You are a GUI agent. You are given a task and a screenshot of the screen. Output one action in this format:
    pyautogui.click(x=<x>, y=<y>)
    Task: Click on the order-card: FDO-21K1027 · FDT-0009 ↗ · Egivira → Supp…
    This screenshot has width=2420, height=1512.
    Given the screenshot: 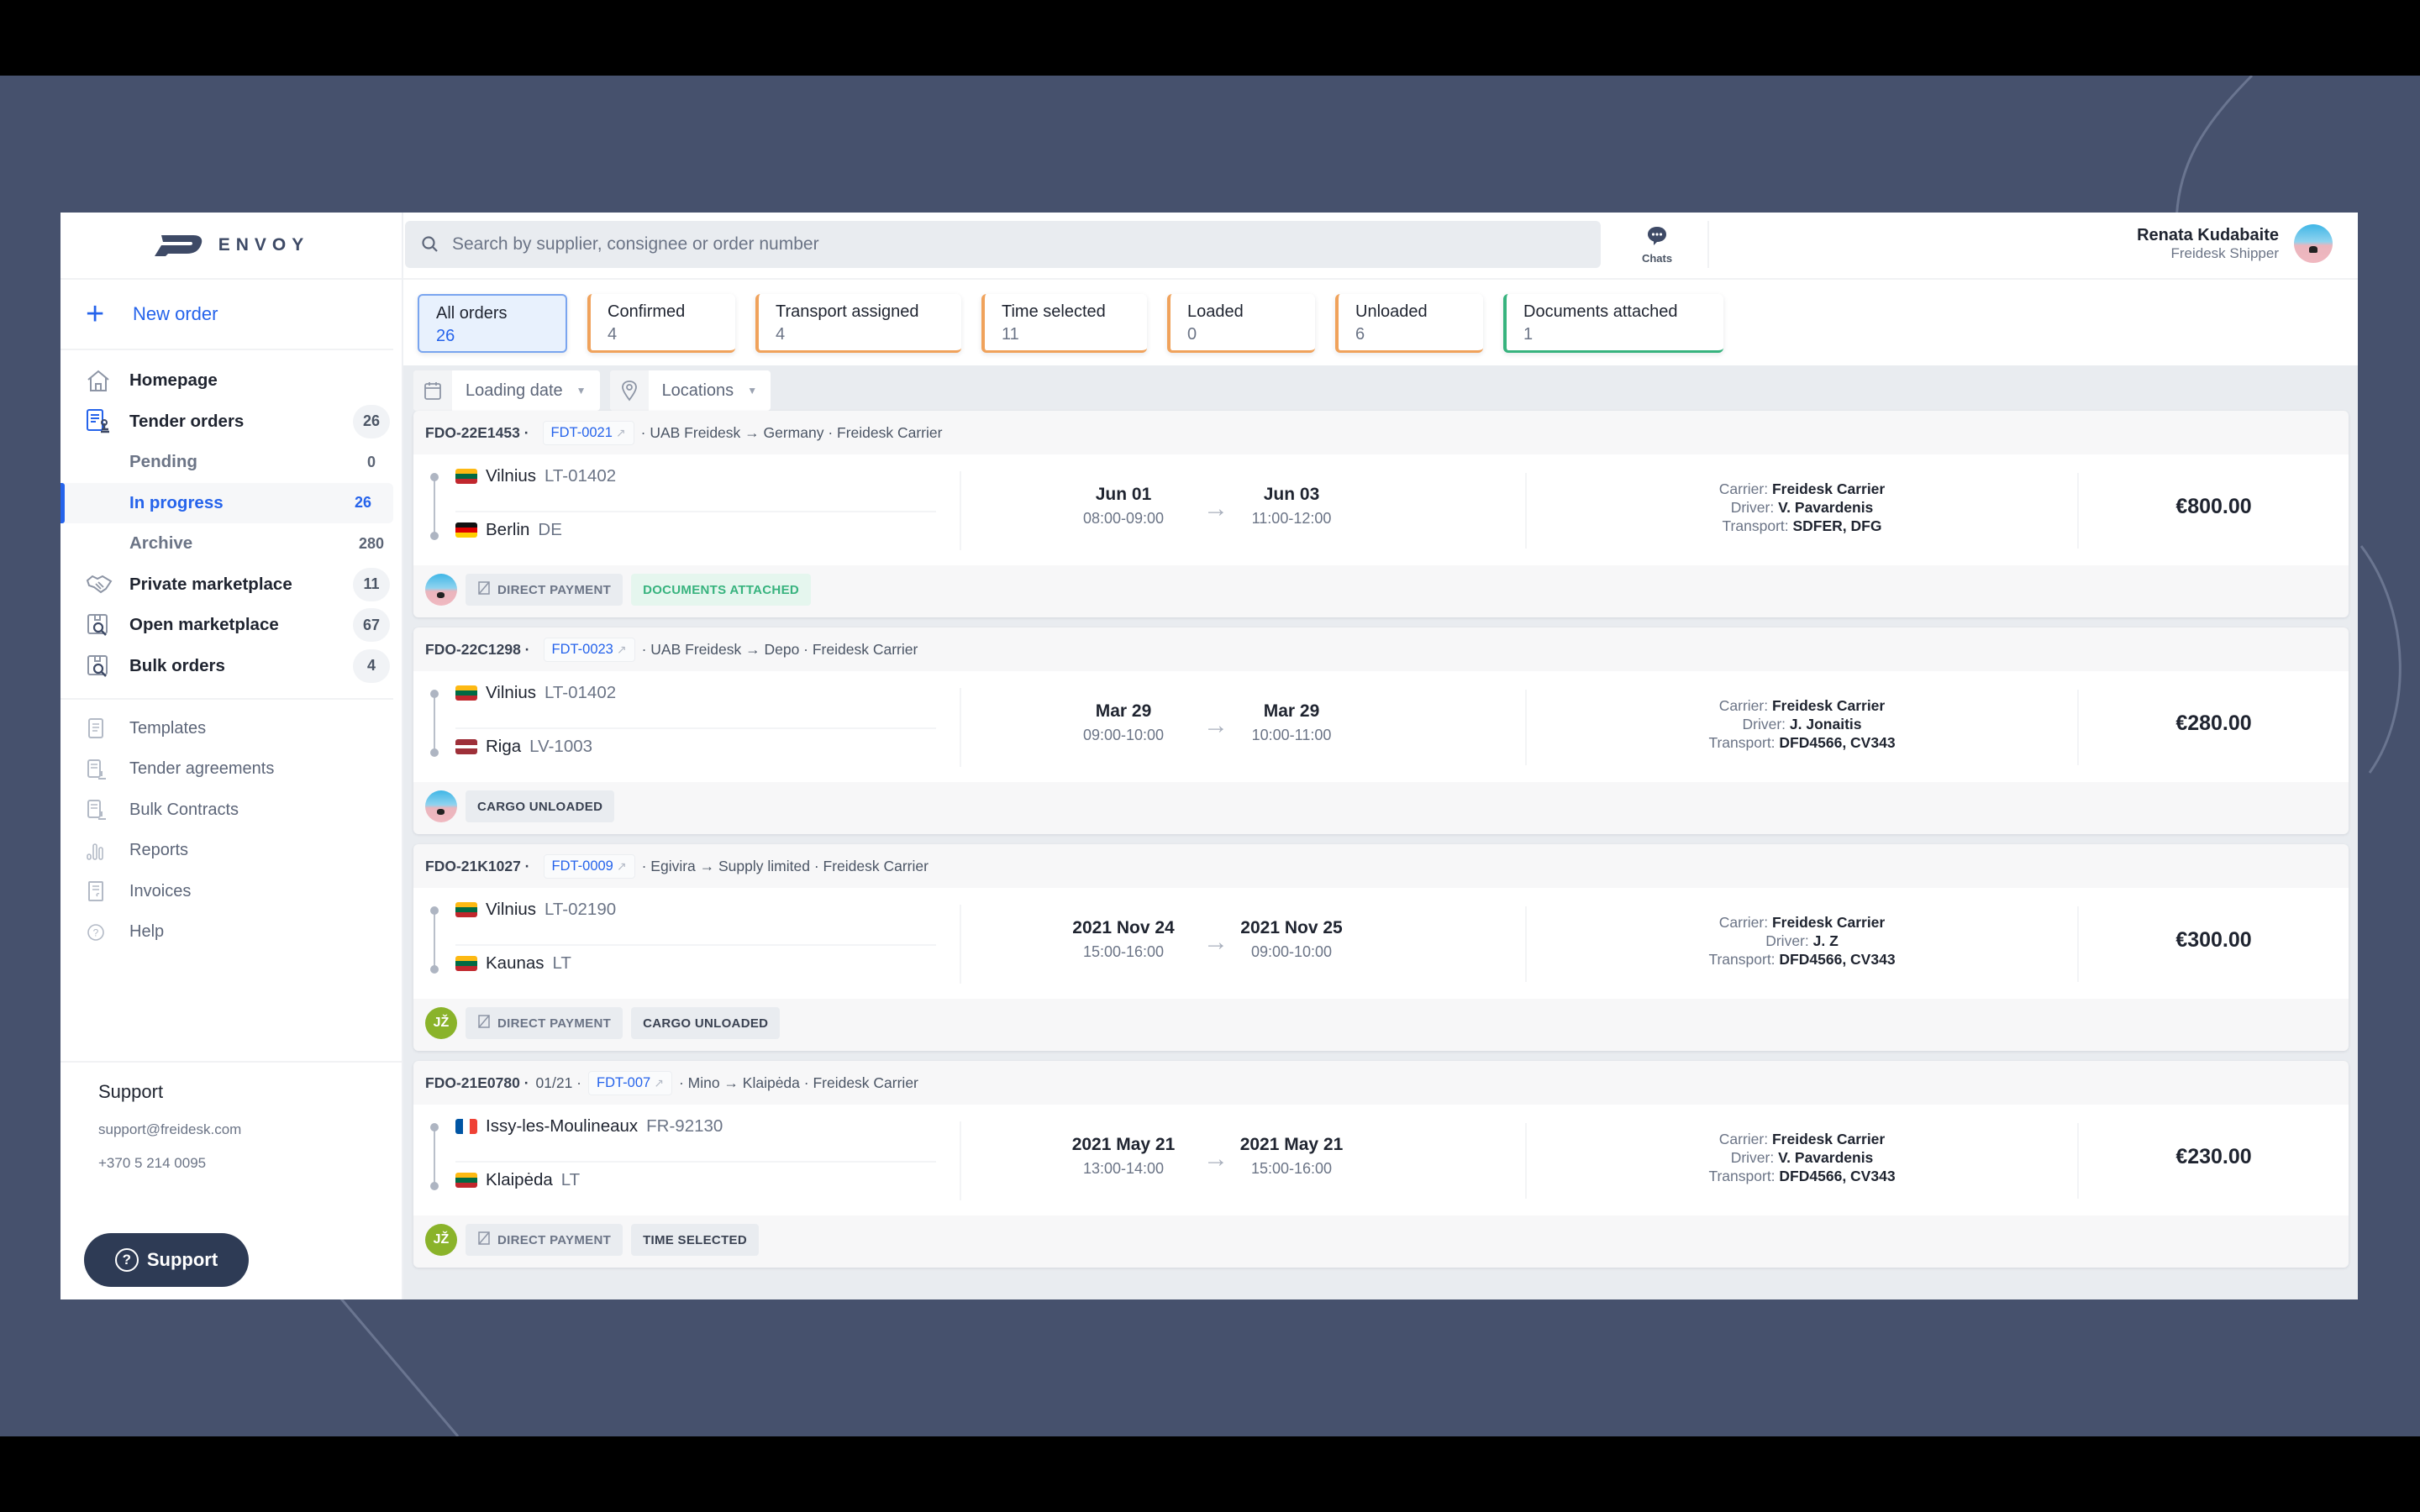 What is the action you would take?
    pyautogui.click(x=1381, y=947)
    